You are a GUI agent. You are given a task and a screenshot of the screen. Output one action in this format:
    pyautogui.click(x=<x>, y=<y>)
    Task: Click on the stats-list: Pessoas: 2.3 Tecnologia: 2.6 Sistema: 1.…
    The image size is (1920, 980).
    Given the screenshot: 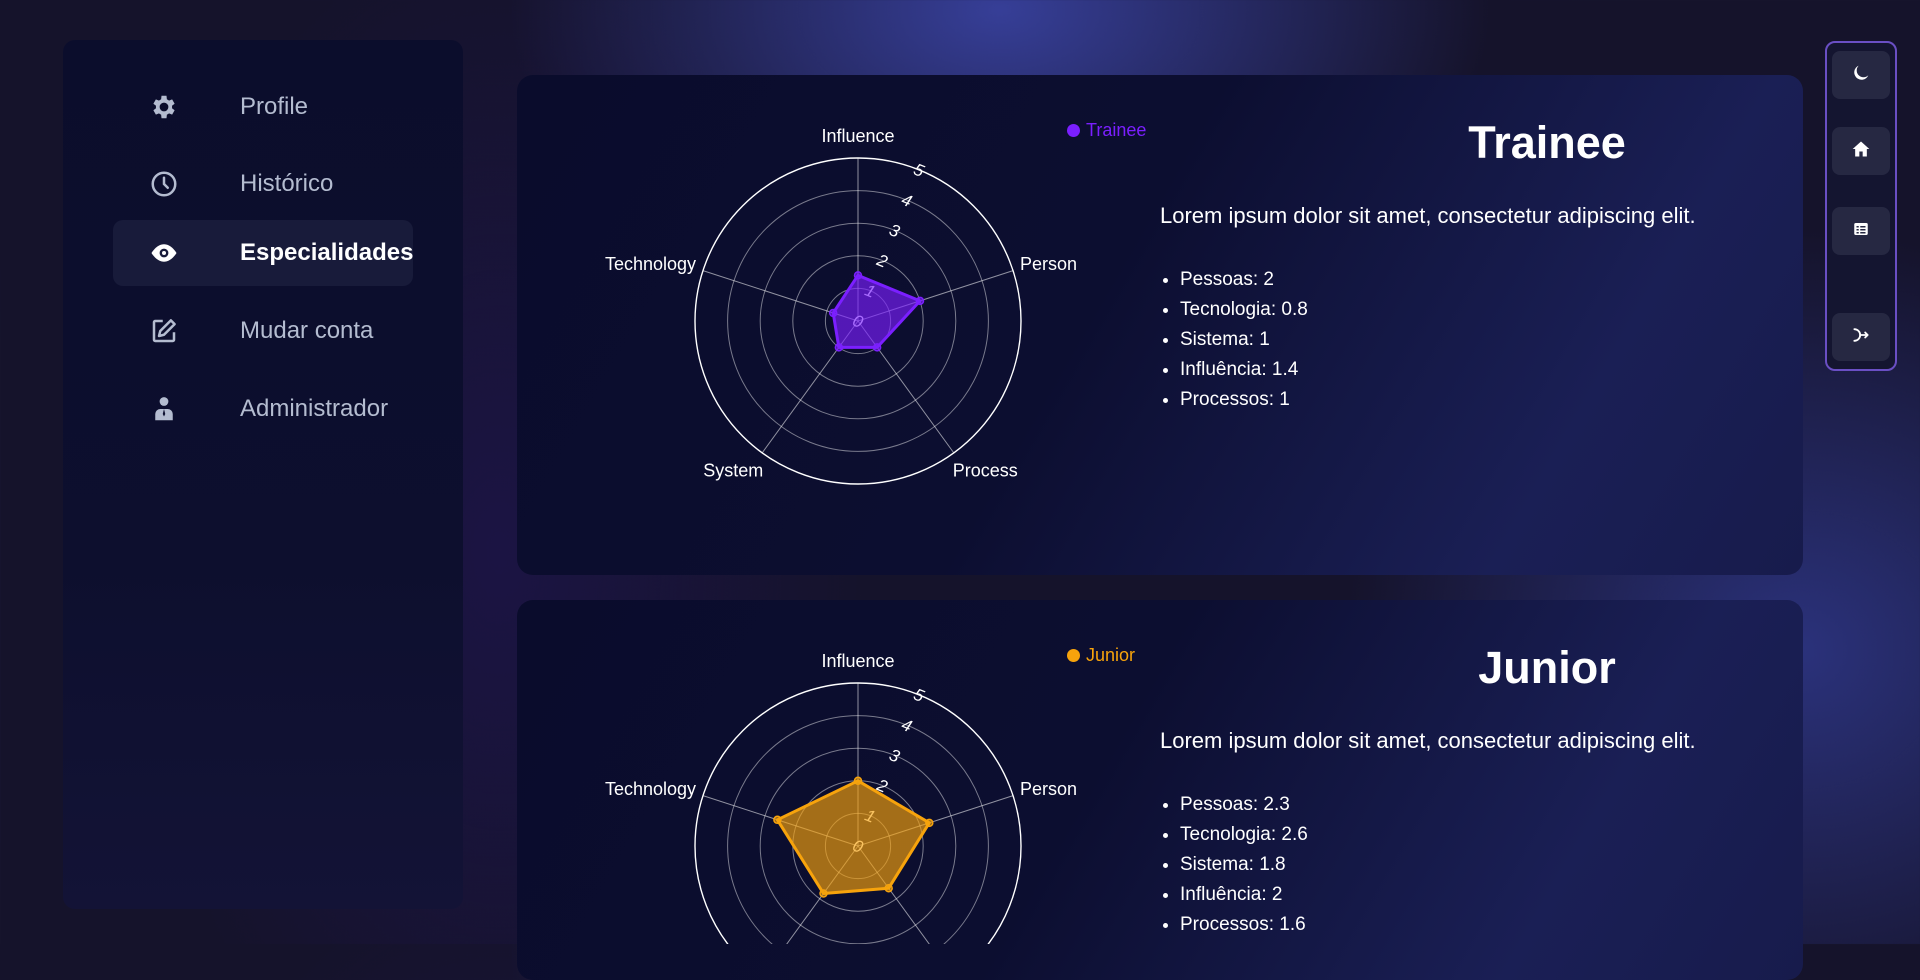 What is the action you would take?
    pyautogui.click(x=1244, y=865)
    